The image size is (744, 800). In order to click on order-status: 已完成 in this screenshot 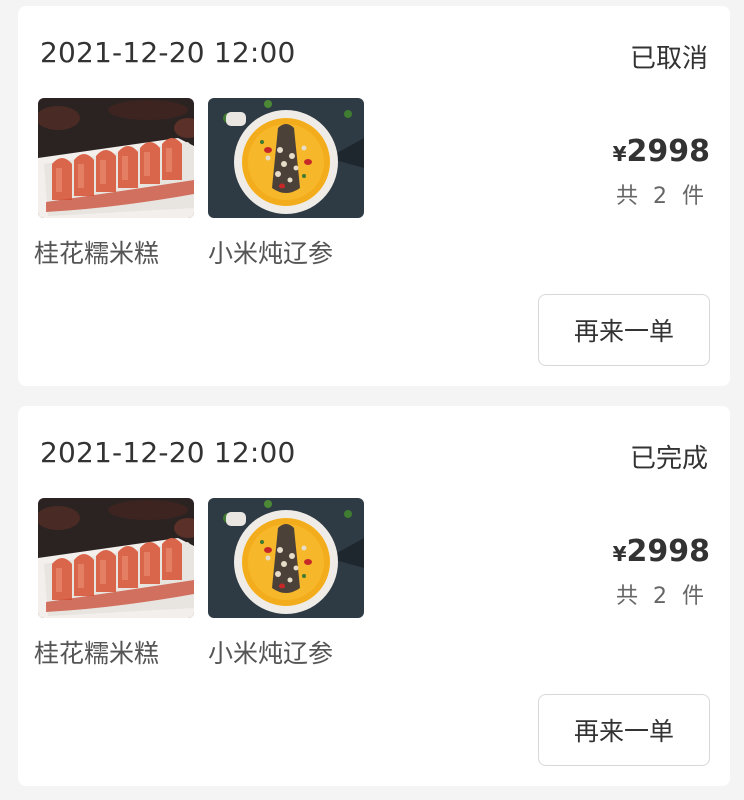, I will do `click(668, 459)`.